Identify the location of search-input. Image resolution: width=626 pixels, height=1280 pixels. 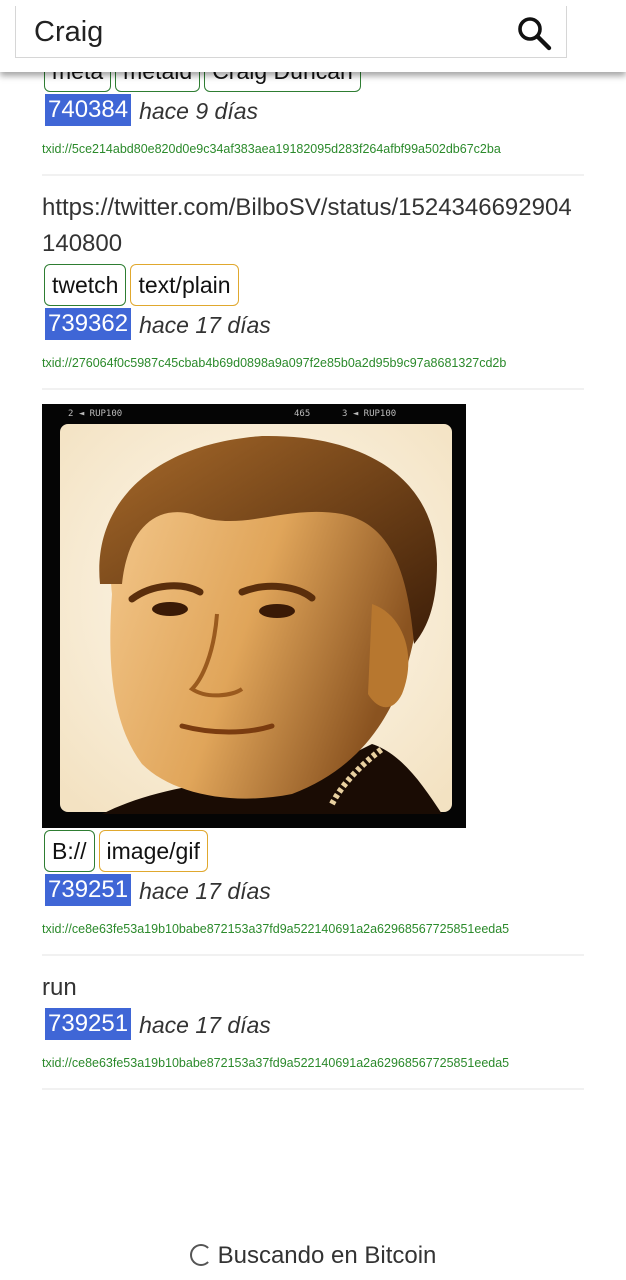
(264, 32).